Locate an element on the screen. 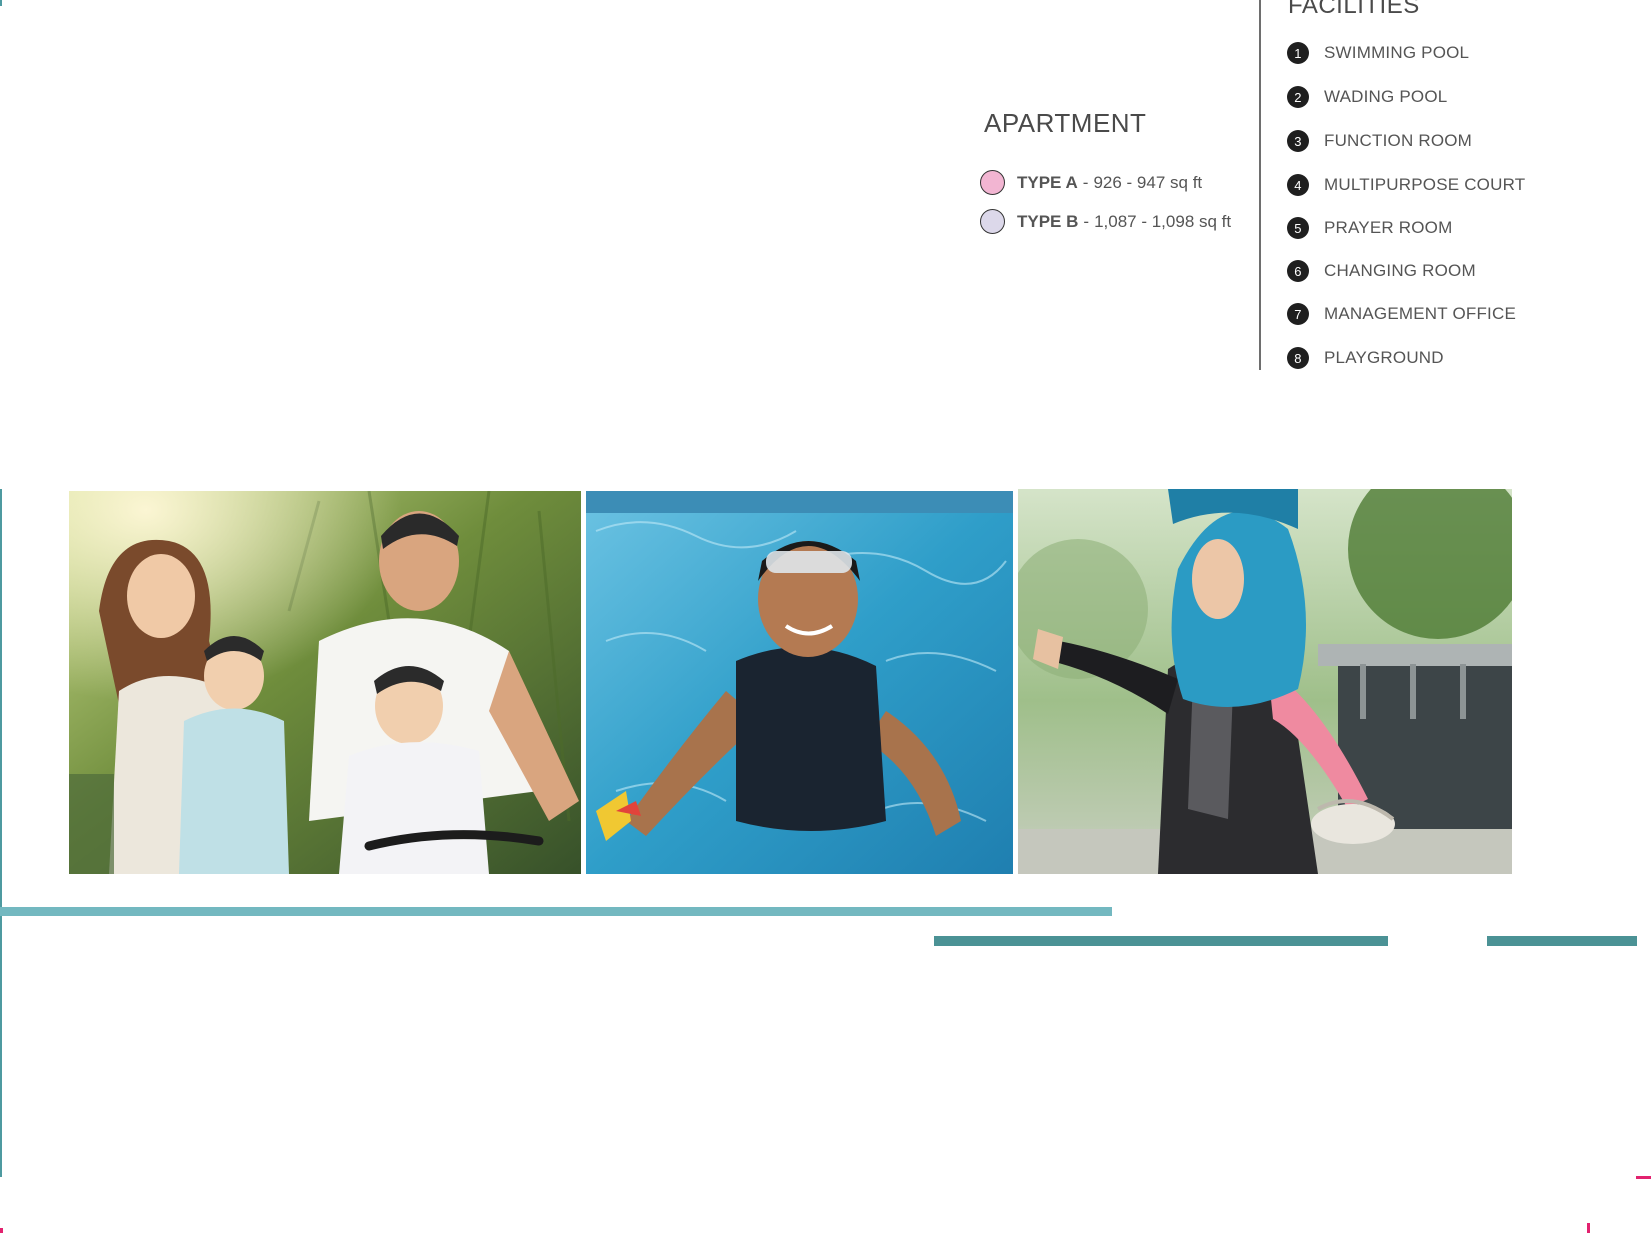 This screenshot has width=1651, height=1233. apartment-heading: APARTMENT is located at coordinates (1065, 123).